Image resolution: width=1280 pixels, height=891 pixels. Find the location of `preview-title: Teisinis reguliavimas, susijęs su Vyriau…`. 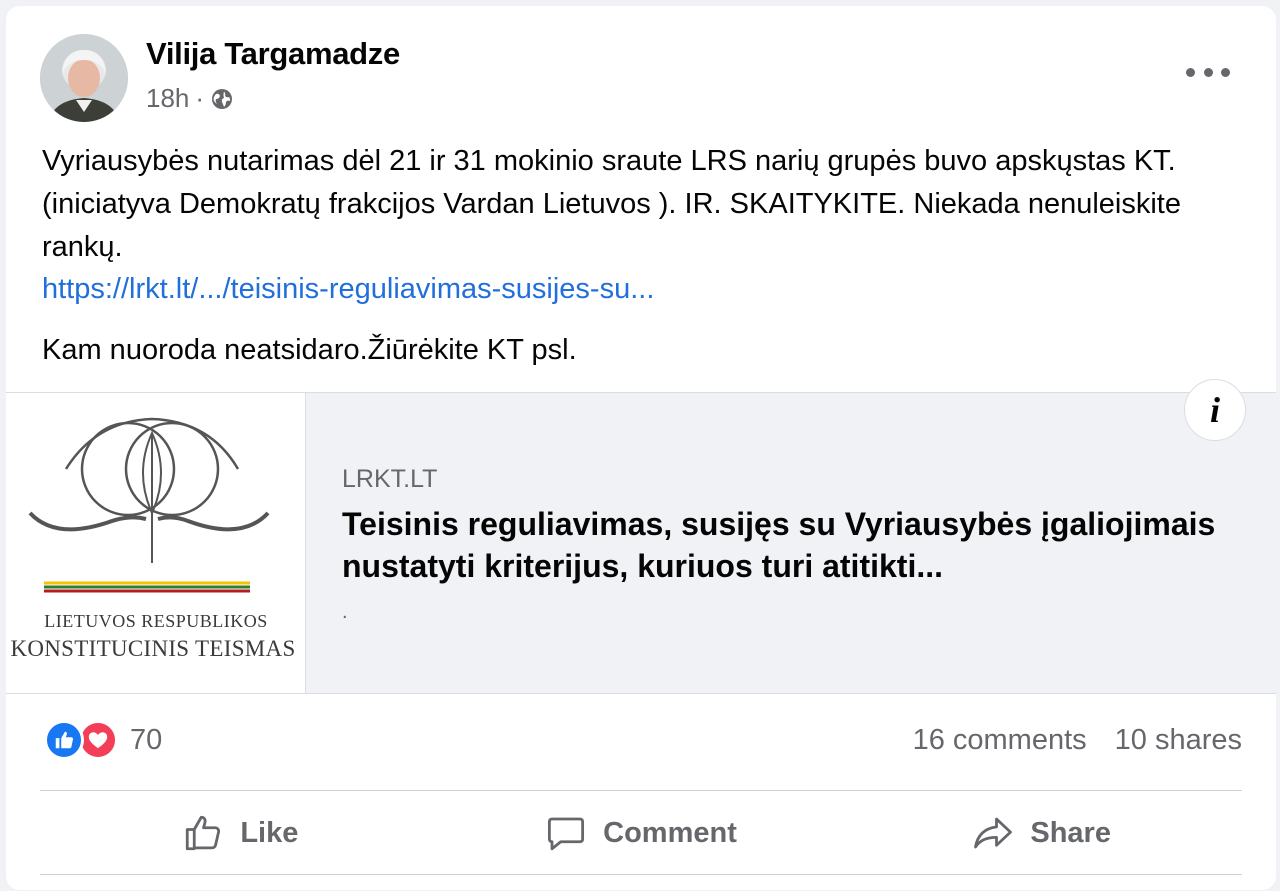

preview-title: Teisinis reguliavimas, susijęs su Vyriau… is located at coordinates (792, 545).